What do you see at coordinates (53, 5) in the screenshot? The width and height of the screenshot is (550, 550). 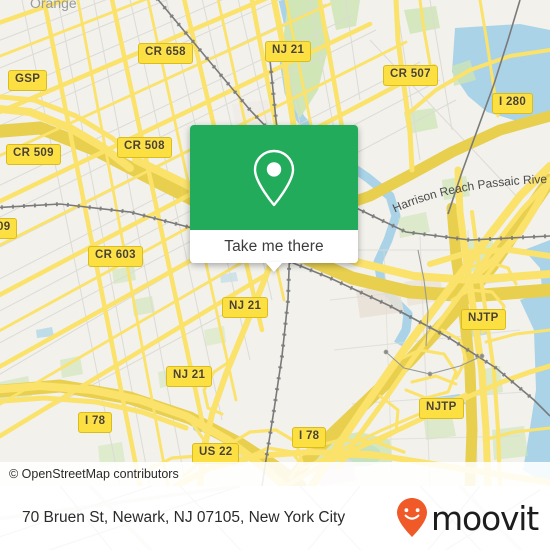 I see `place-label-orange: Orange` at bounding box center [53, 5].